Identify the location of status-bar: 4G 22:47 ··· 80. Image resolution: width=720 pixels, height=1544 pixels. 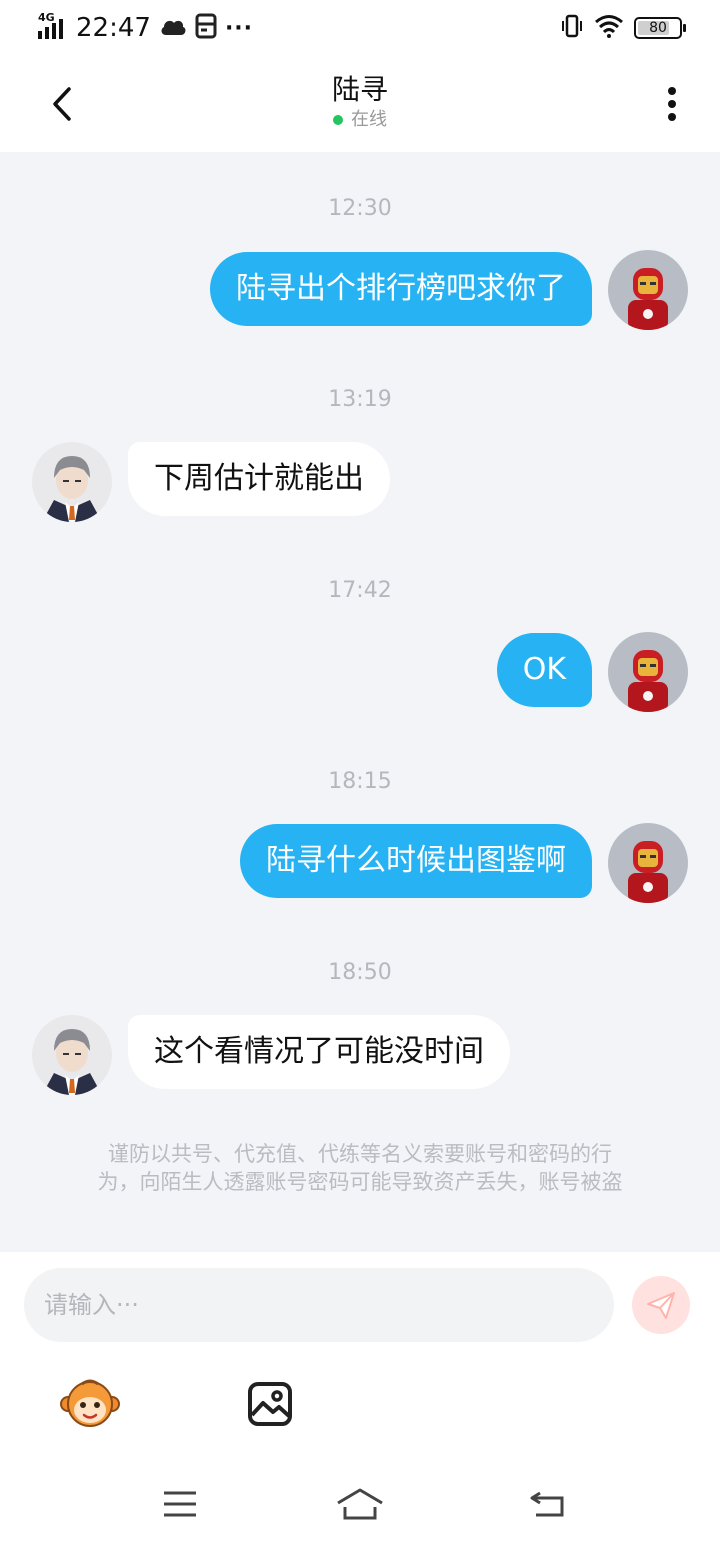
(360, 28).